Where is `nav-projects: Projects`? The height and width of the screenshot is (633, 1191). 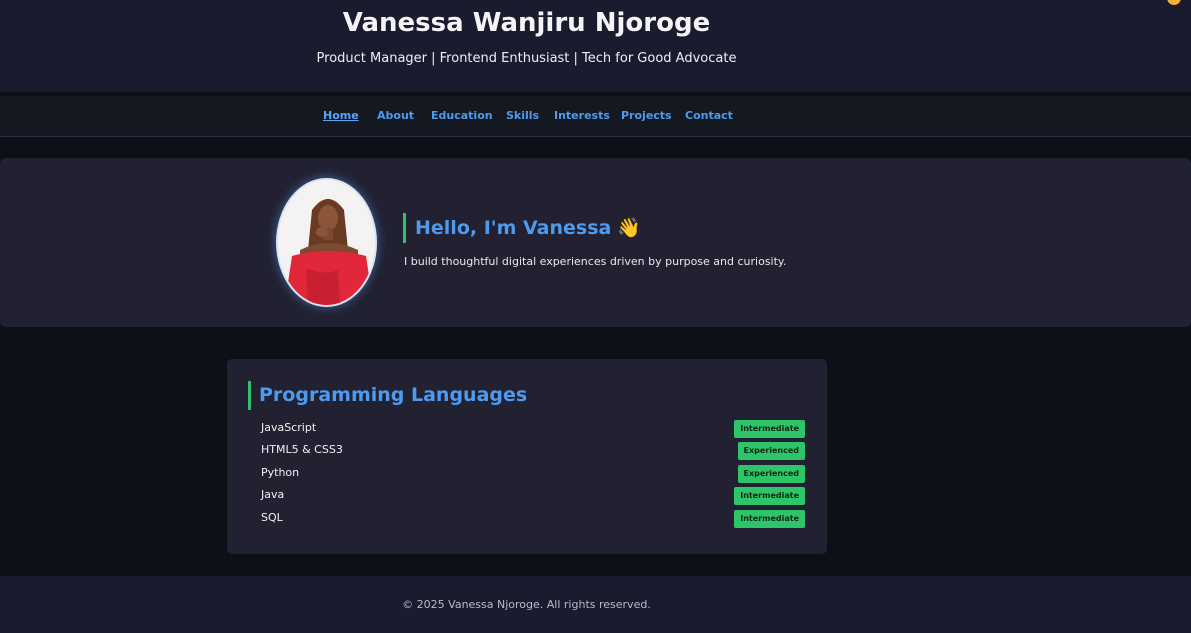
nav-projects: Projects is located at coordinates (646, 116).